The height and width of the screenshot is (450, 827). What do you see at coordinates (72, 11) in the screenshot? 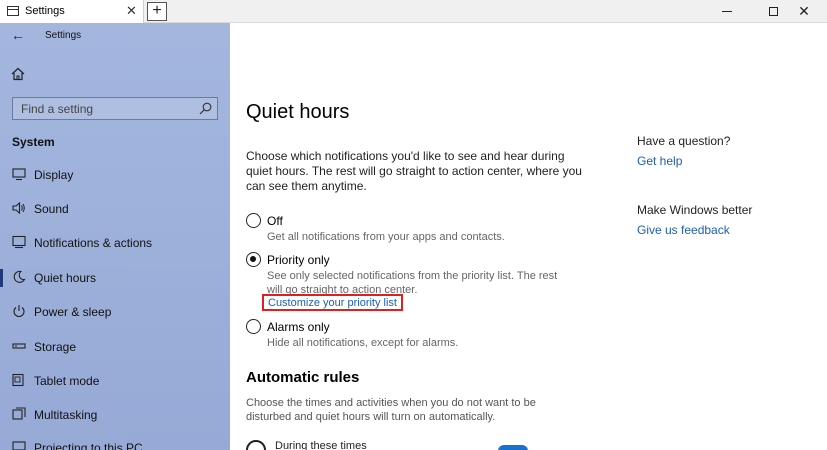
I see `settings-tab: Settings ✕` at bounding box center [72, 11].